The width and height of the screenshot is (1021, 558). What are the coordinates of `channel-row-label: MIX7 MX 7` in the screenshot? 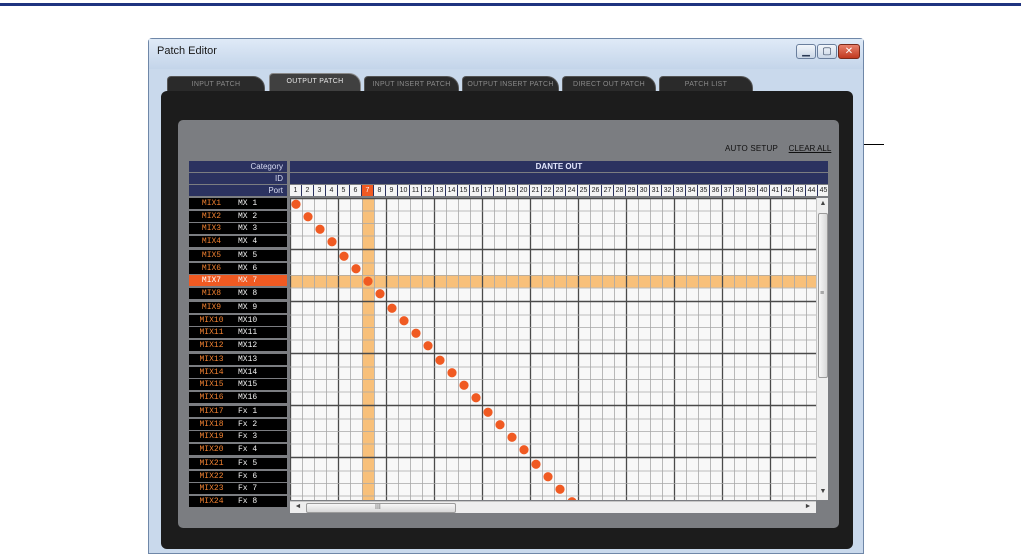 It's located at (238, 280).